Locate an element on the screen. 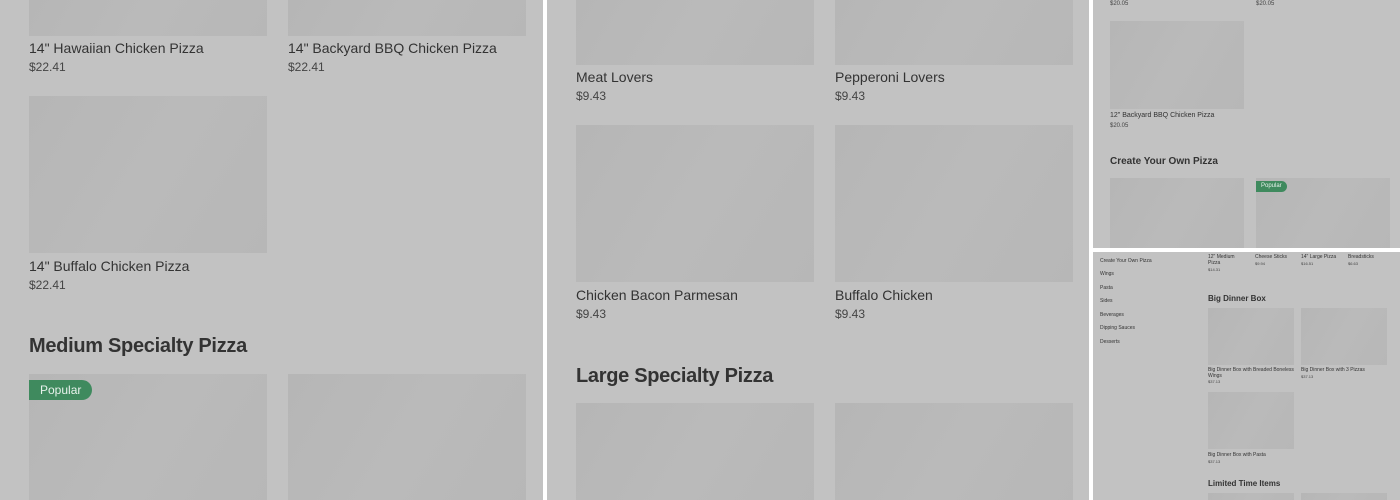 This screenshot has width=1400, height=500. section-title: Big Dinner Box is located at coordinates (1237, 298).